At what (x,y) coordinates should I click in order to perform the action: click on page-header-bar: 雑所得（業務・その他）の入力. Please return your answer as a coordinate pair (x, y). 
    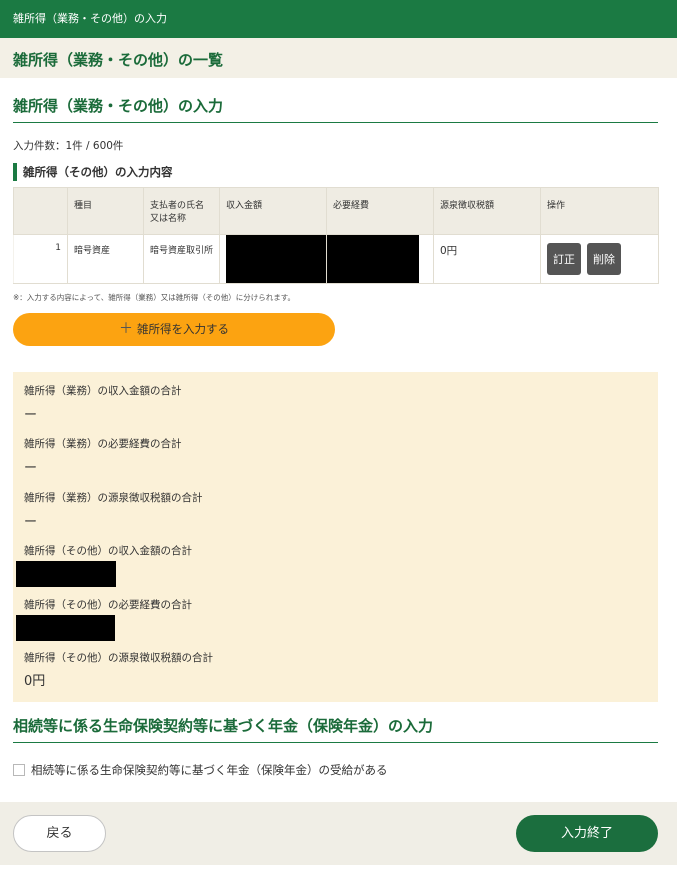
    Looking at the image, I should click on (338, 19).